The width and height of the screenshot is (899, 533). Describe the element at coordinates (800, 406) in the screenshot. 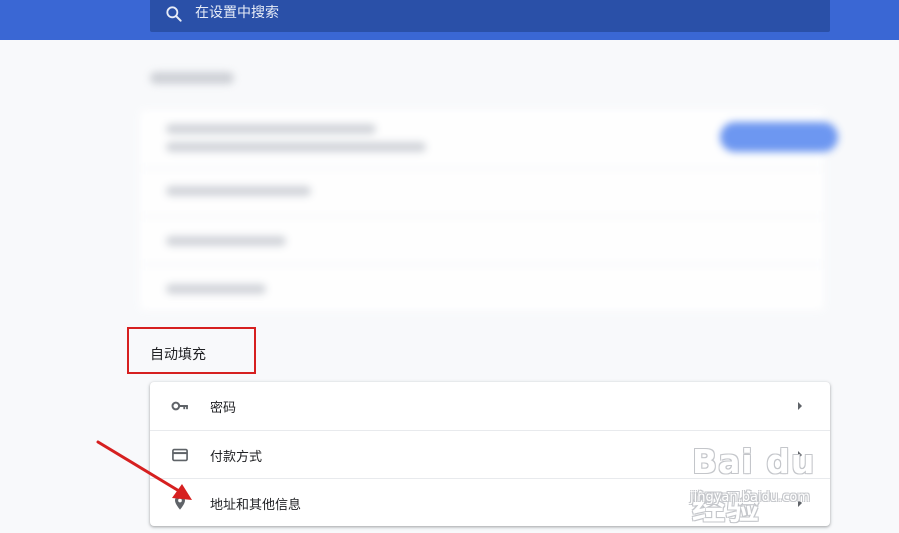

I see `arrow-right-icon` at that location.